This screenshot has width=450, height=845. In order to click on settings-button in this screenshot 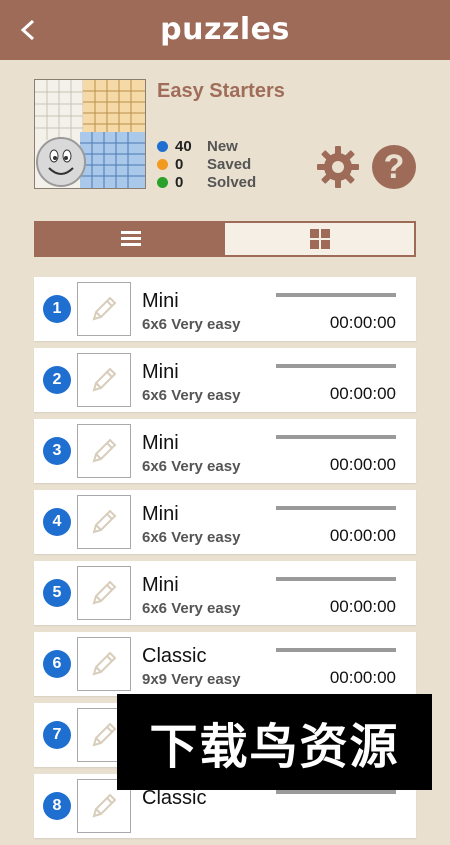, I will do `click(338, 167)`.